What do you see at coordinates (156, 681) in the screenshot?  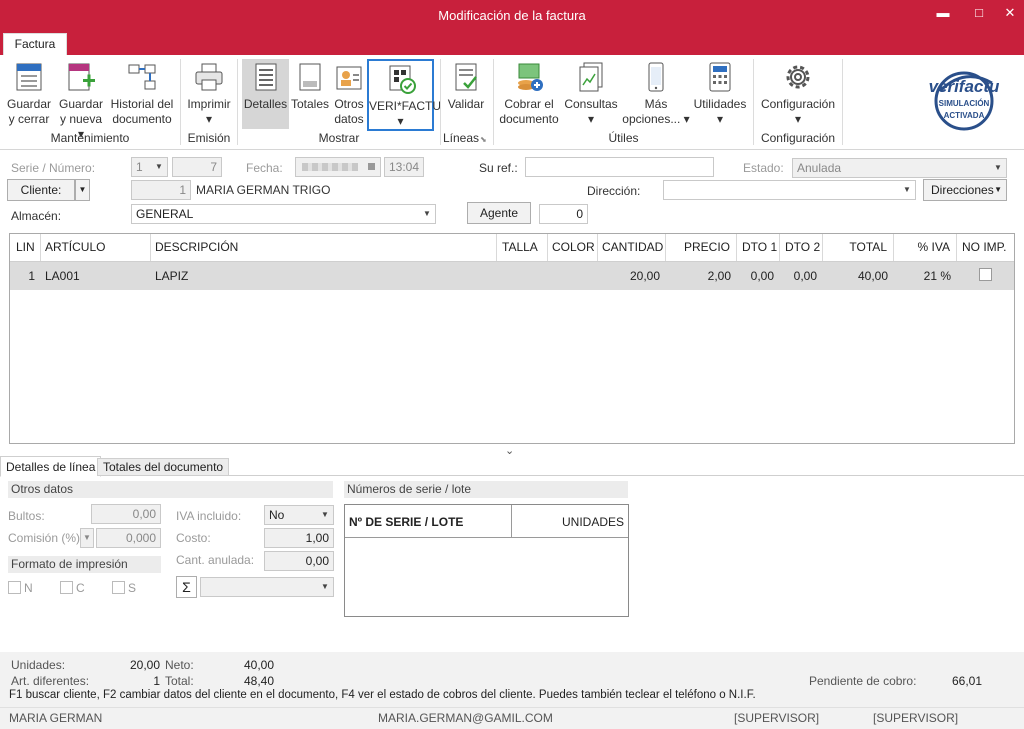 I see `art-value: 1` at bounding box center [156, 681].